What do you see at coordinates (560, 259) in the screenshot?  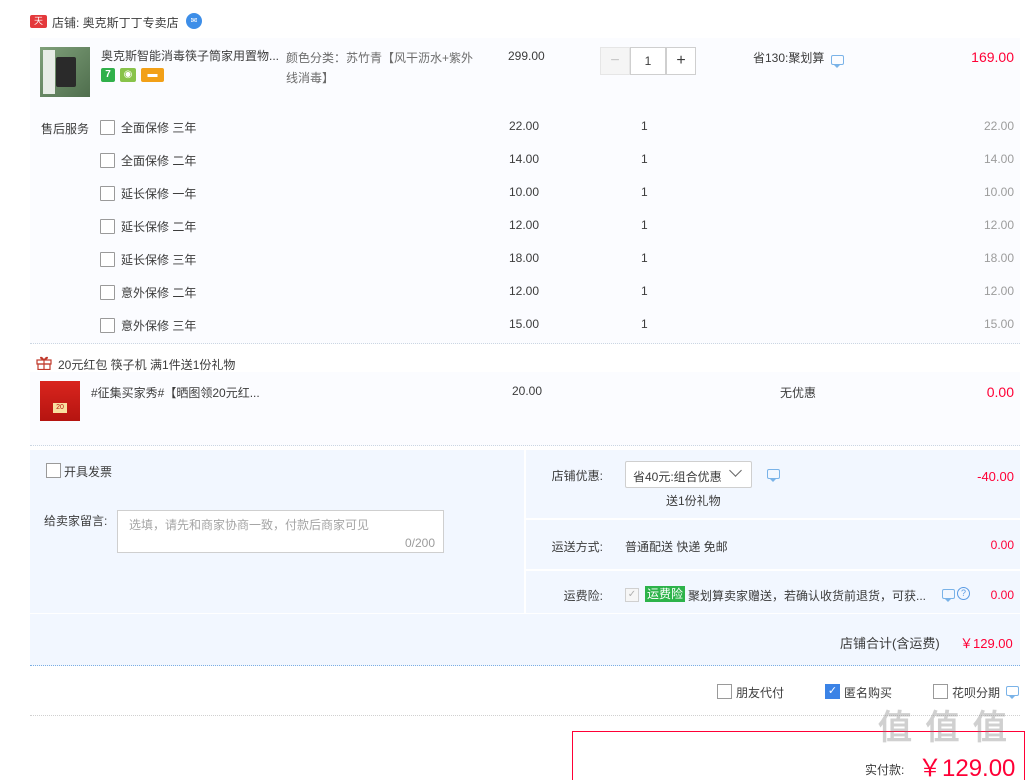 I see `service-row: 延长保修 三年 18.00 1 18.00` at bounding box center [560, 259].